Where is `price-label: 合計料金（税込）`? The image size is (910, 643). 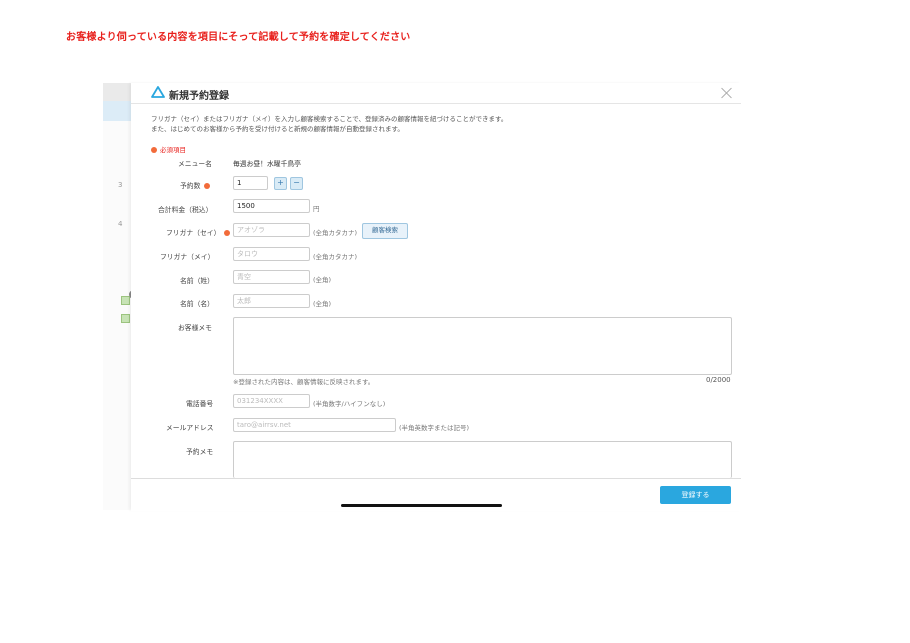 price-label: 合計料金（税込） is located at coordinates (185, 210).